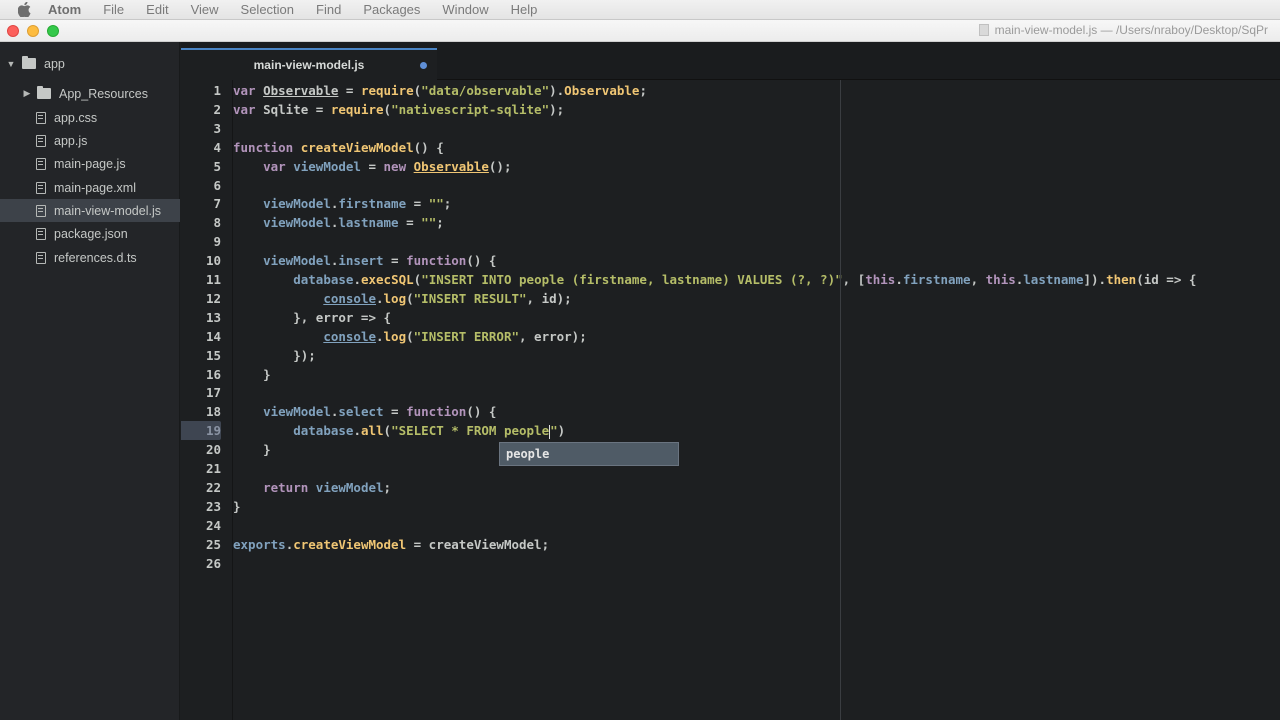 The height and width of the screenshot is (720, 1280). I want to click on line-number: 24, so click(201, 525).